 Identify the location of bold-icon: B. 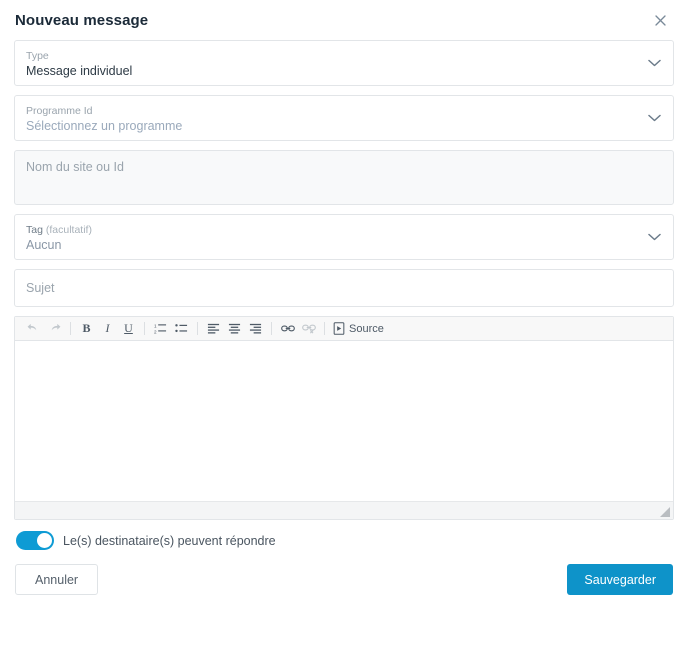
(86, 329).